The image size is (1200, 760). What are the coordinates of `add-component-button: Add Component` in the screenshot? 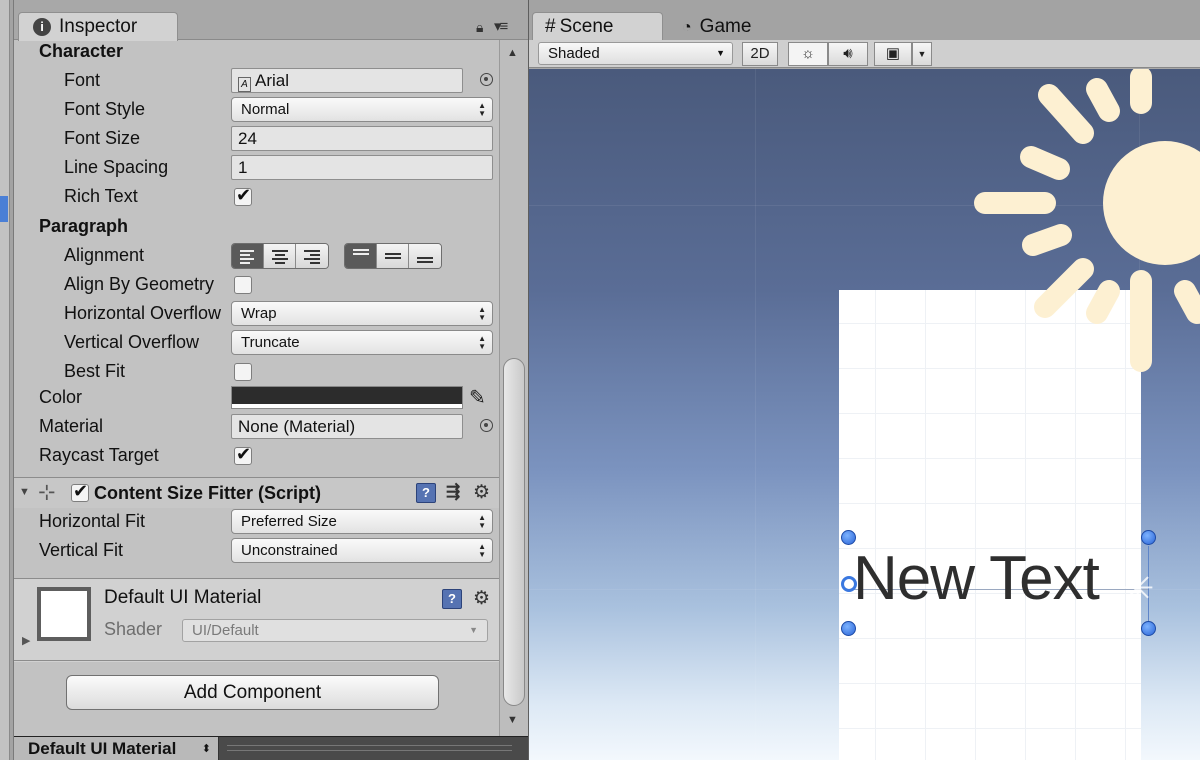 It's located at (252, 692).